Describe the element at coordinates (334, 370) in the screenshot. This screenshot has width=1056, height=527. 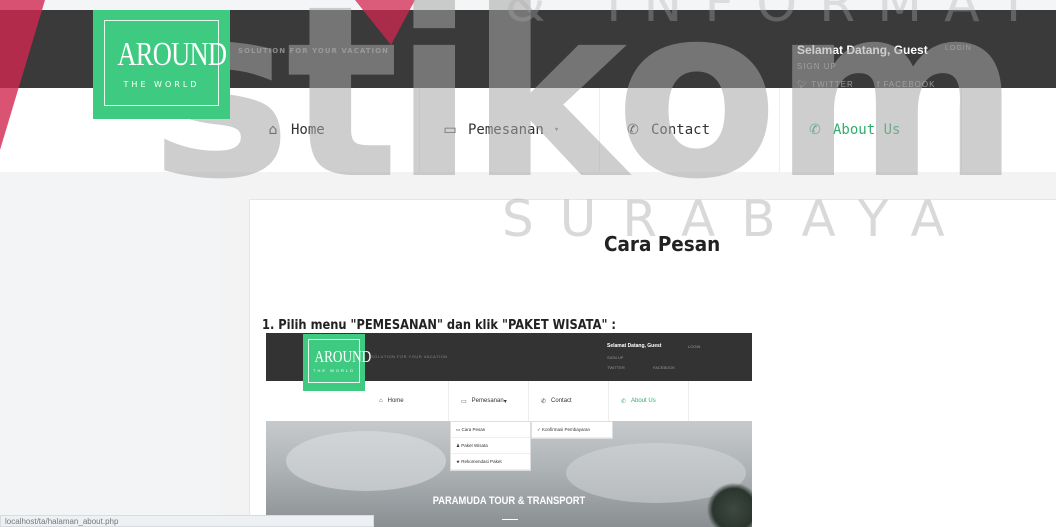
I see `screenshot-logo-sub: THE WORLD` at that location.